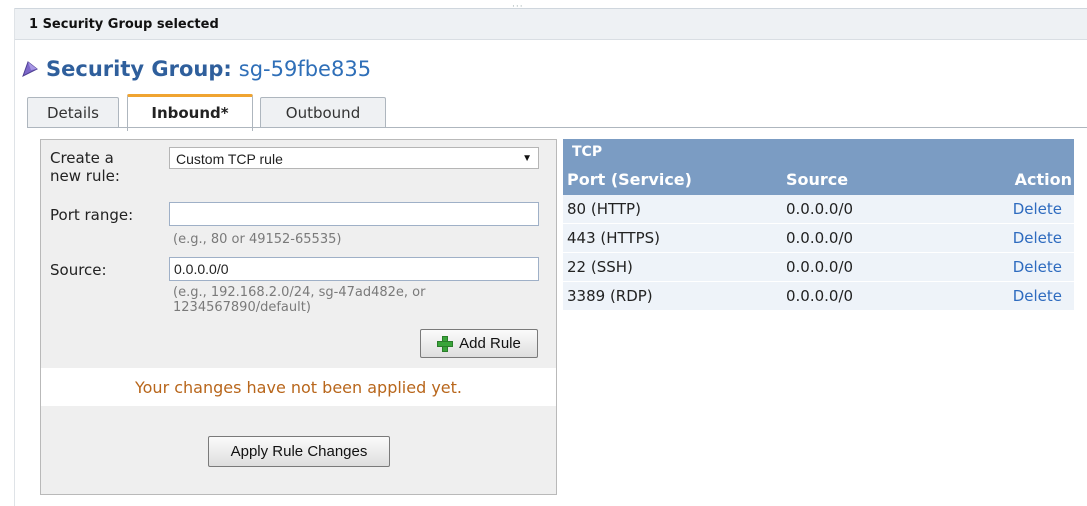 This screenshot has width=1087, height=506. Describe the element at coordinates (30, 69) in the screenshot. I see `security-group-icon` at that location.